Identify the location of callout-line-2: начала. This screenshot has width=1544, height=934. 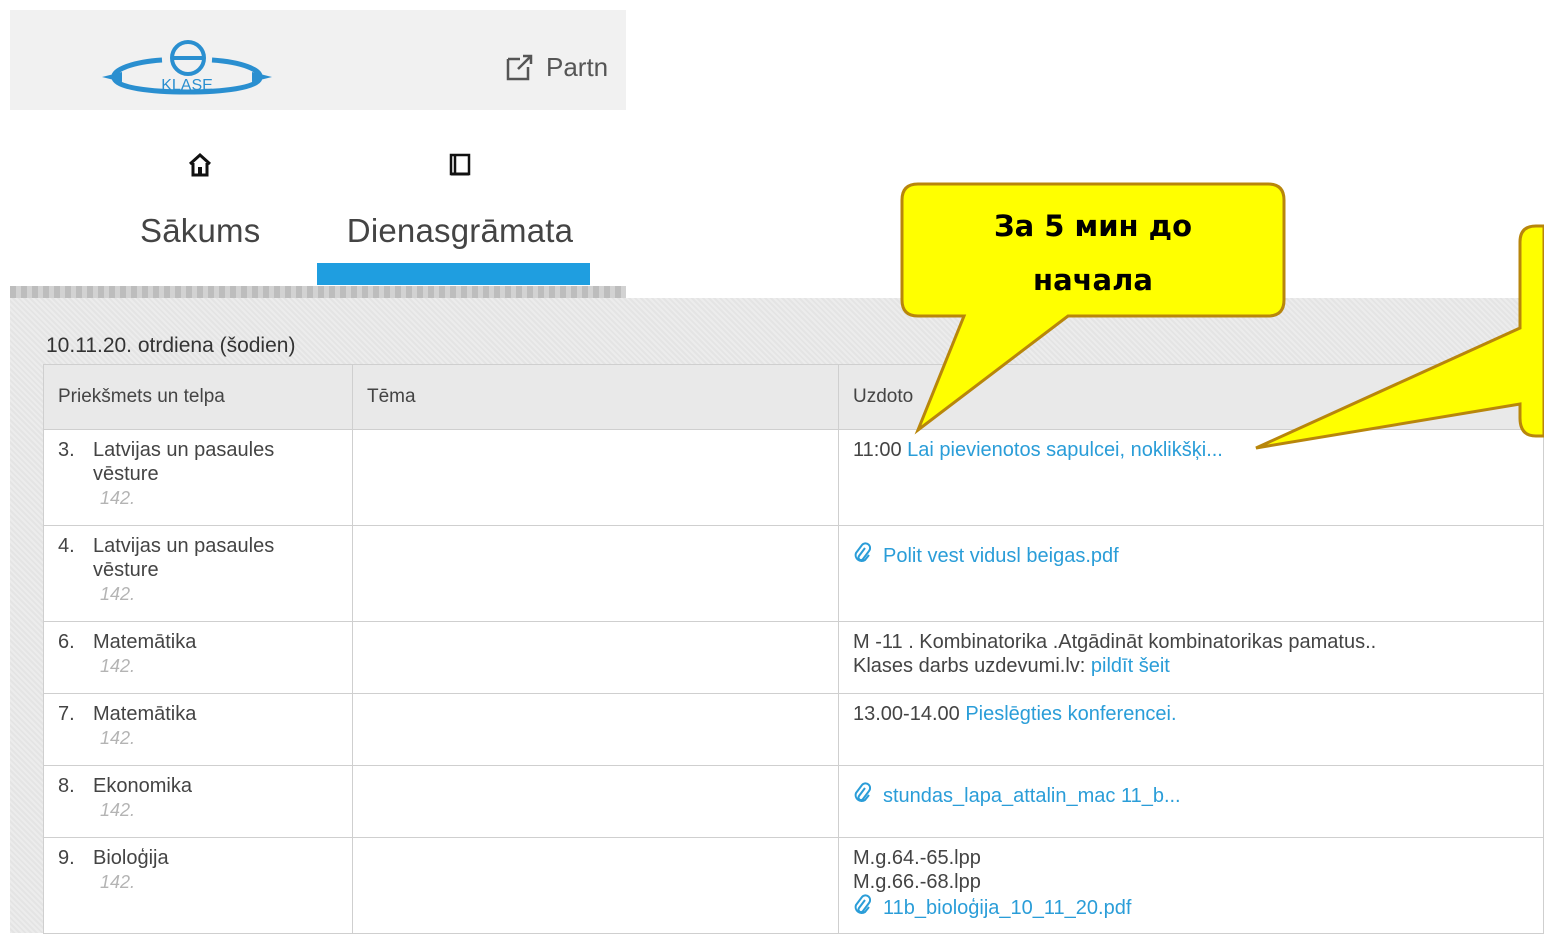
(1093, 280).